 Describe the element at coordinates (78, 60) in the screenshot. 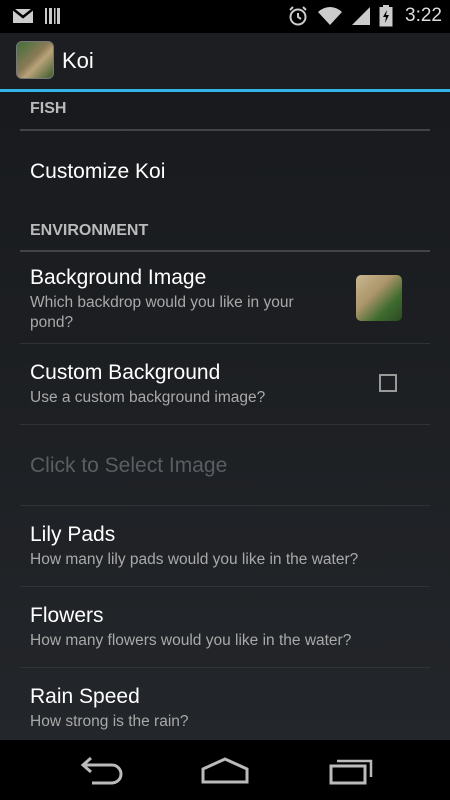

I see `app-title: Koi` at that location.